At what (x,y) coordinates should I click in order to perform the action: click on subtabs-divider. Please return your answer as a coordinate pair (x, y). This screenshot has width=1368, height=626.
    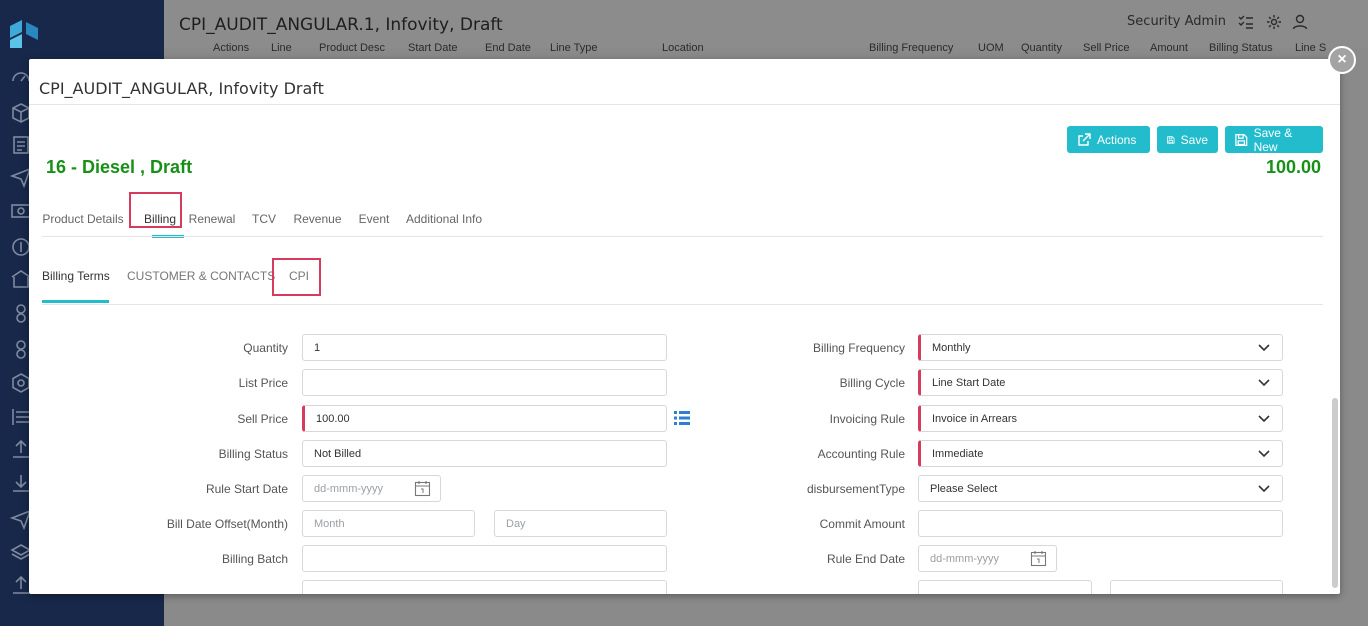
    Looking at the image, I should click on (682, 304).